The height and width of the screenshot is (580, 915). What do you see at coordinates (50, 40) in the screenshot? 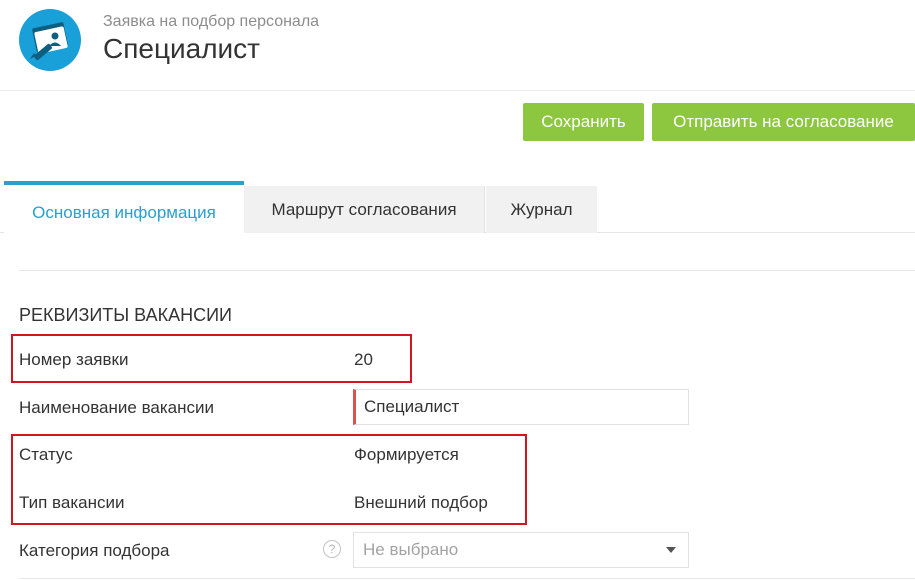
I see `recruiting-card-icon` at bounding box center [50, 40].